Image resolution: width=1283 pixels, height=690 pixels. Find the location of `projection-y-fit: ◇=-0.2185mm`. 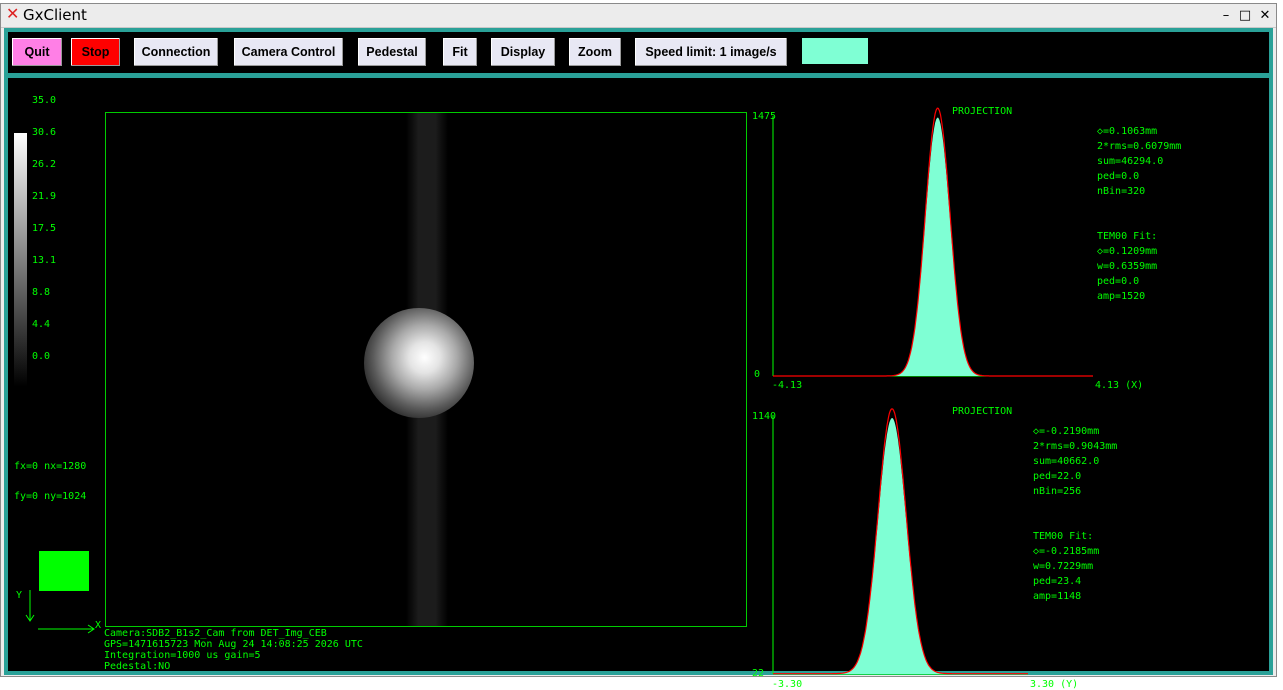

projection-y-fit: ◇=-0.2185mm is located at coordinates (1066, 551).